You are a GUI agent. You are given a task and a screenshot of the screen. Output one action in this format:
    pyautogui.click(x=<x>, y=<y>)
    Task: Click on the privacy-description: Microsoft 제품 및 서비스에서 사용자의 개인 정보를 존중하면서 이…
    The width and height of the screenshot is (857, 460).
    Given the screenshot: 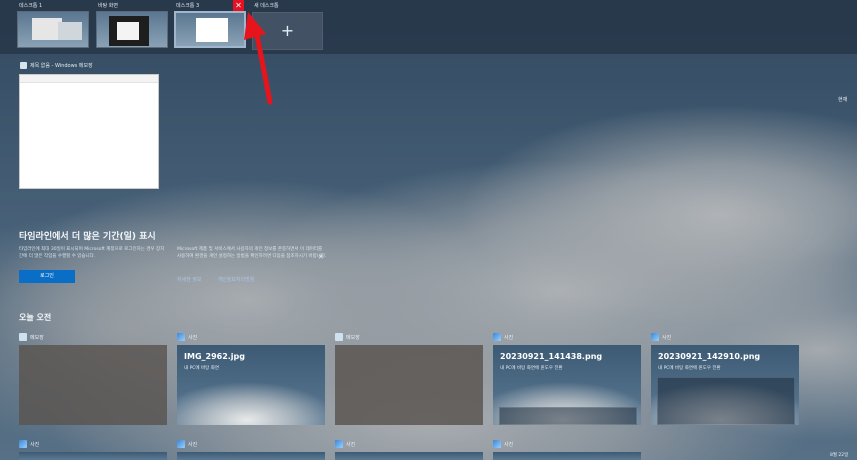 What is the action you would take?
    pyautogui.click(x=252, y=253)
    